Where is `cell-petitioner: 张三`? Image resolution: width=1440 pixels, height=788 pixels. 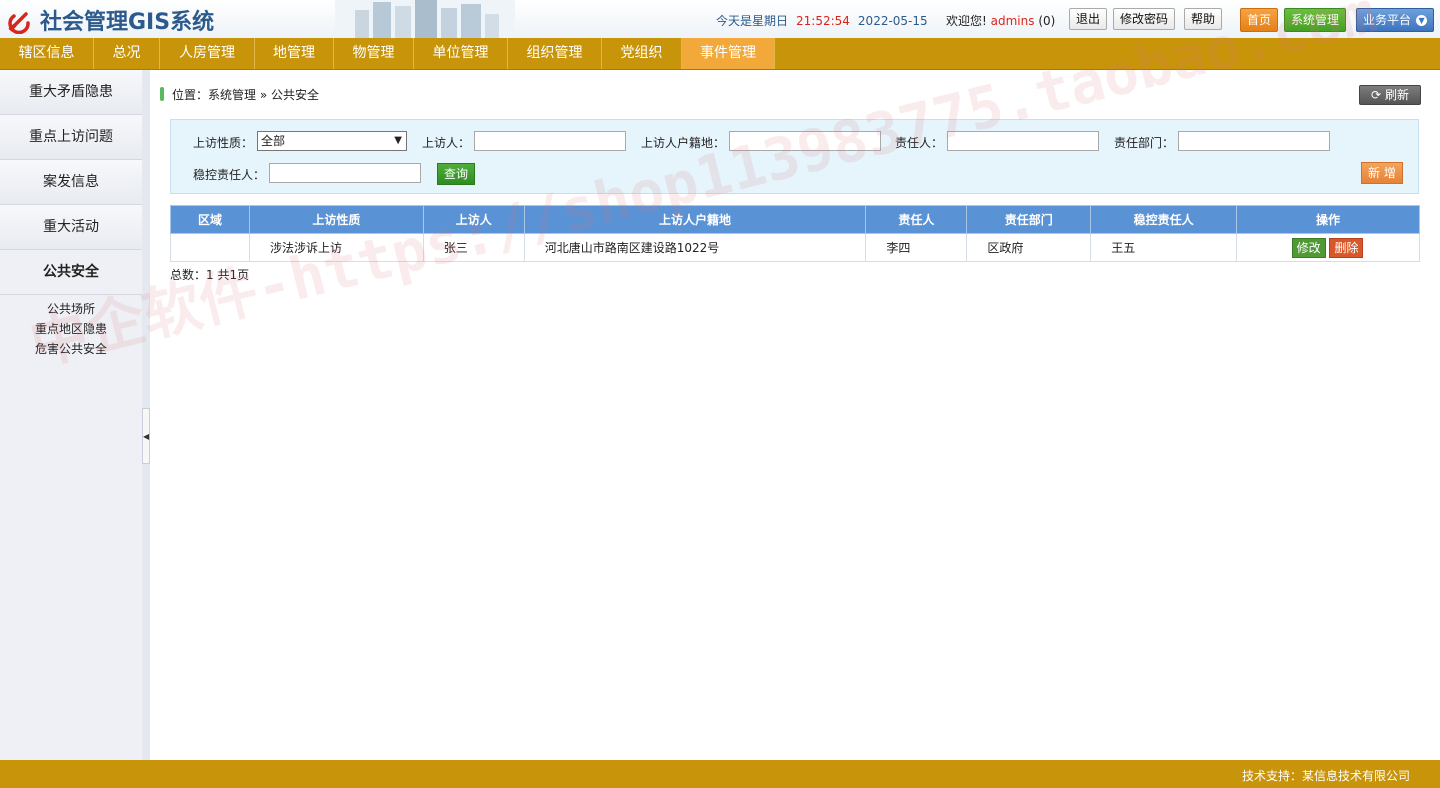 cell-petitioner: 张三 is located at coordinates (473, 247).